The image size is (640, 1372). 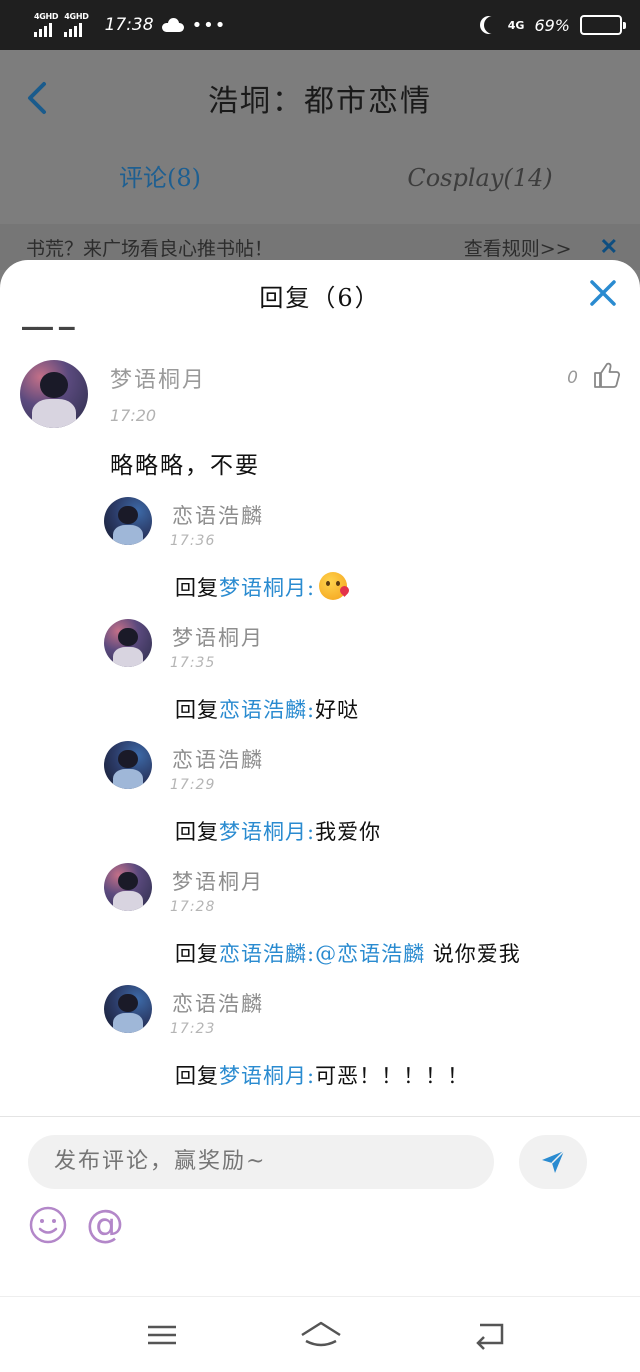 What do you see at coordinates (552, 25) in the screenshot?
I see `battery-percent: 69%` at bounding box center [552, 25].